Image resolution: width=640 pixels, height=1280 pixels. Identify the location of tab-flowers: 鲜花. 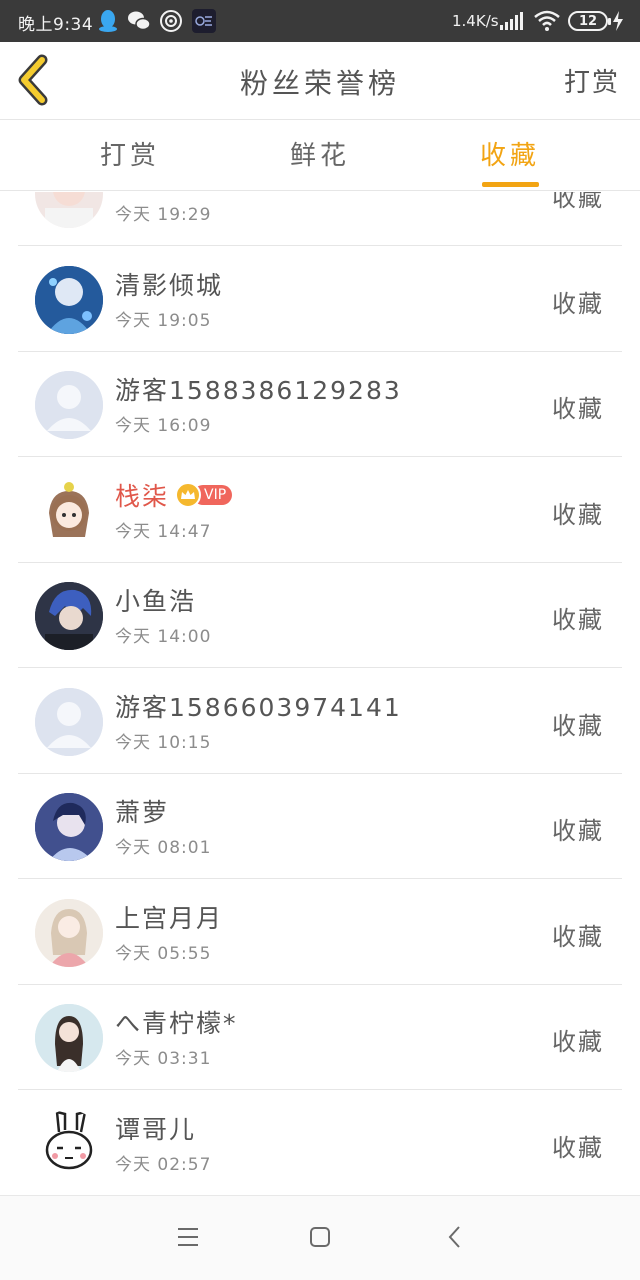
(320, 153).